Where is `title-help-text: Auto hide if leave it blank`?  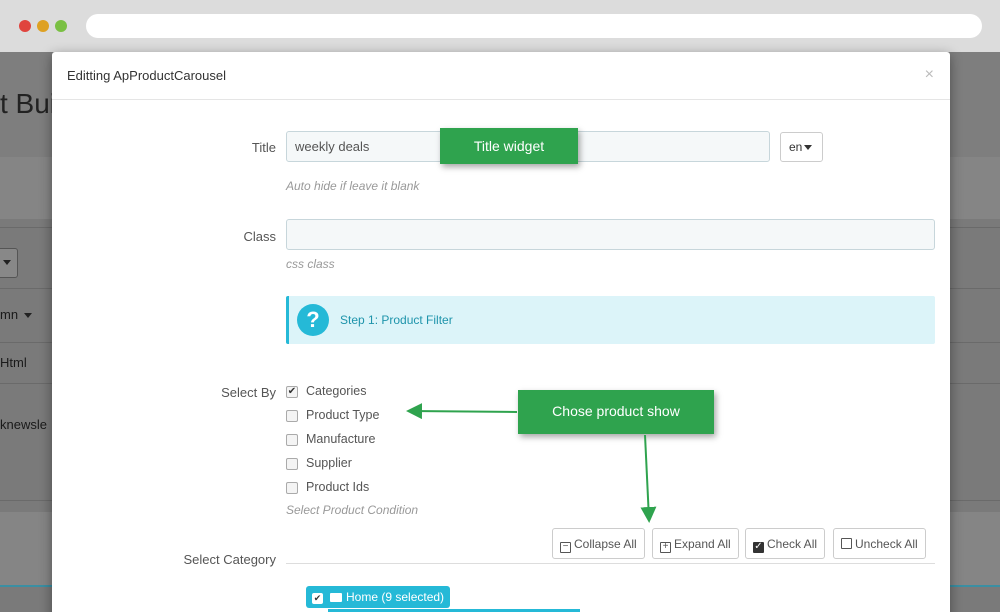 title-help-text: Auto hide if leave it blank is located at coordinates (353, 186).